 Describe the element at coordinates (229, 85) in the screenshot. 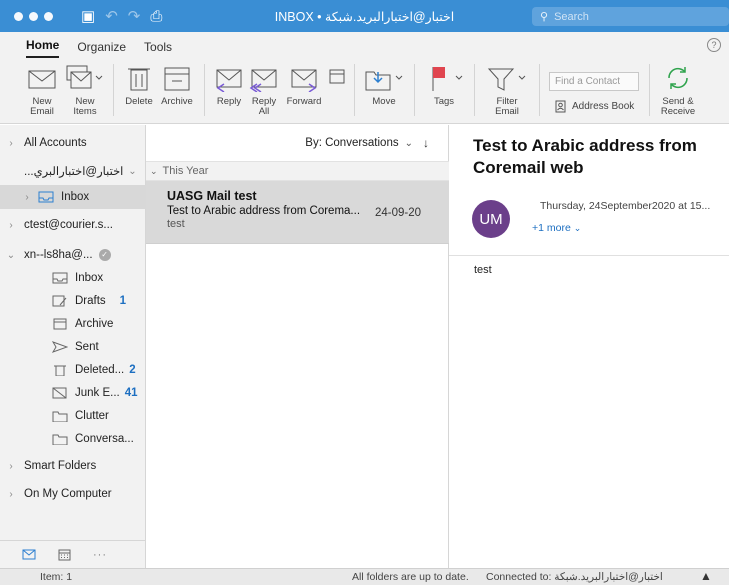

I see `reply-button: Reply` at that location.